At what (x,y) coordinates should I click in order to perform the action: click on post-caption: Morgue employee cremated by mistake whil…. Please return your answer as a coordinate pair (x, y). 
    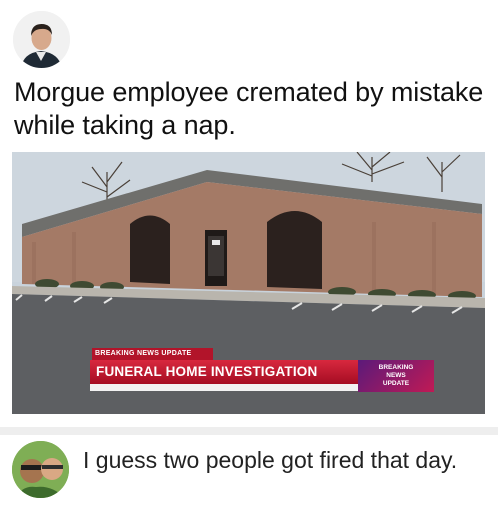
    Looking at the image, I should click on (249, 108).